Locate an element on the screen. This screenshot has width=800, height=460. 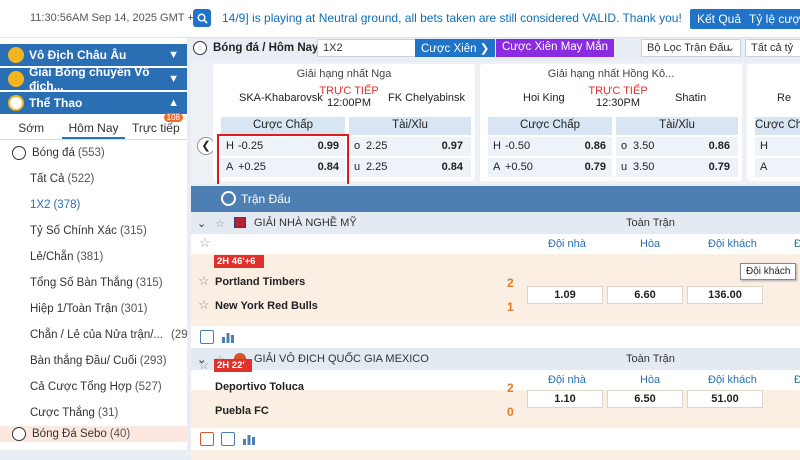
lucky-parlay-button: Cược Xiên May Mắn is located at coordinates (555, 48).